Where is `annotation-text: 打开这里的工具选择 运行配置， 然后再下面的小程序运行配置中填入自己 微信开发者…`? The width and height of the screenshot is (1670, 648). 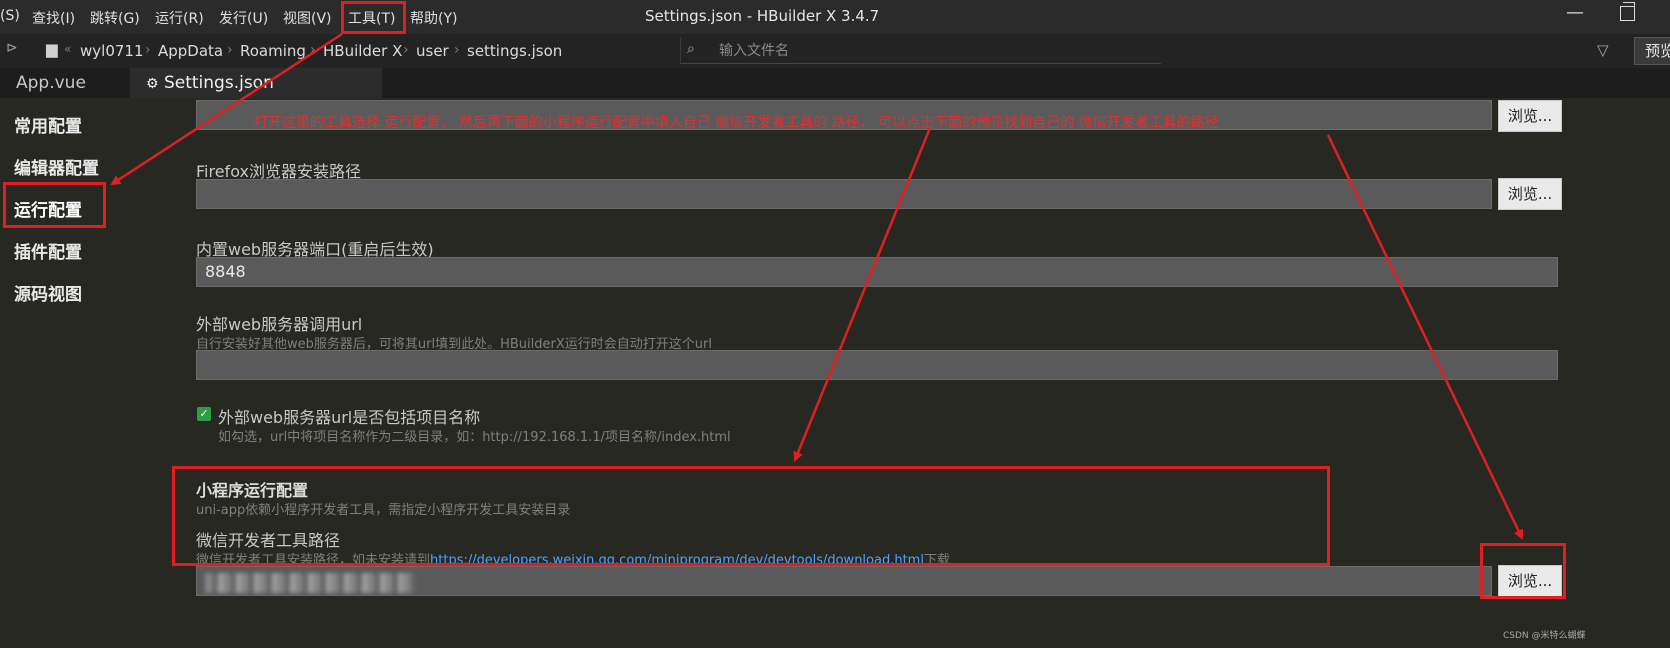
annotation-text: 打开这里的工具选择 运行配置， 然后再下面的小程序运行配置中填入自己 微信开发者… is located at coordinates (736, 123).